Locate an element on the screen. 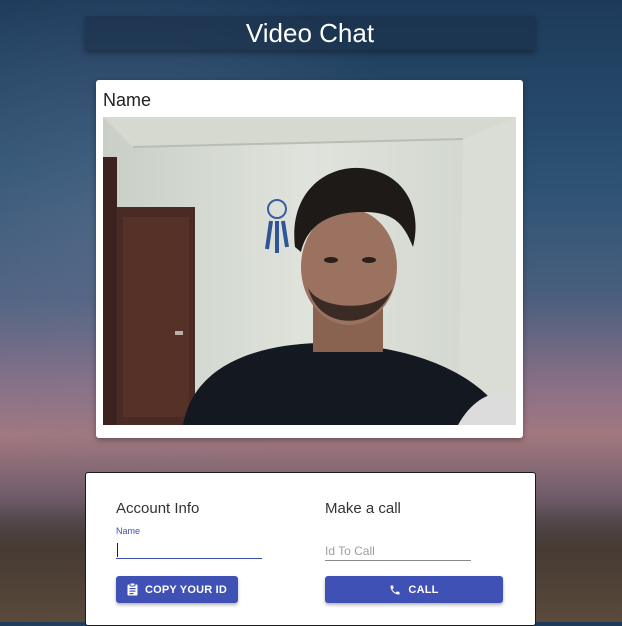 The image size is (622, 626). phone-icon is located at coordinates (395, 590).